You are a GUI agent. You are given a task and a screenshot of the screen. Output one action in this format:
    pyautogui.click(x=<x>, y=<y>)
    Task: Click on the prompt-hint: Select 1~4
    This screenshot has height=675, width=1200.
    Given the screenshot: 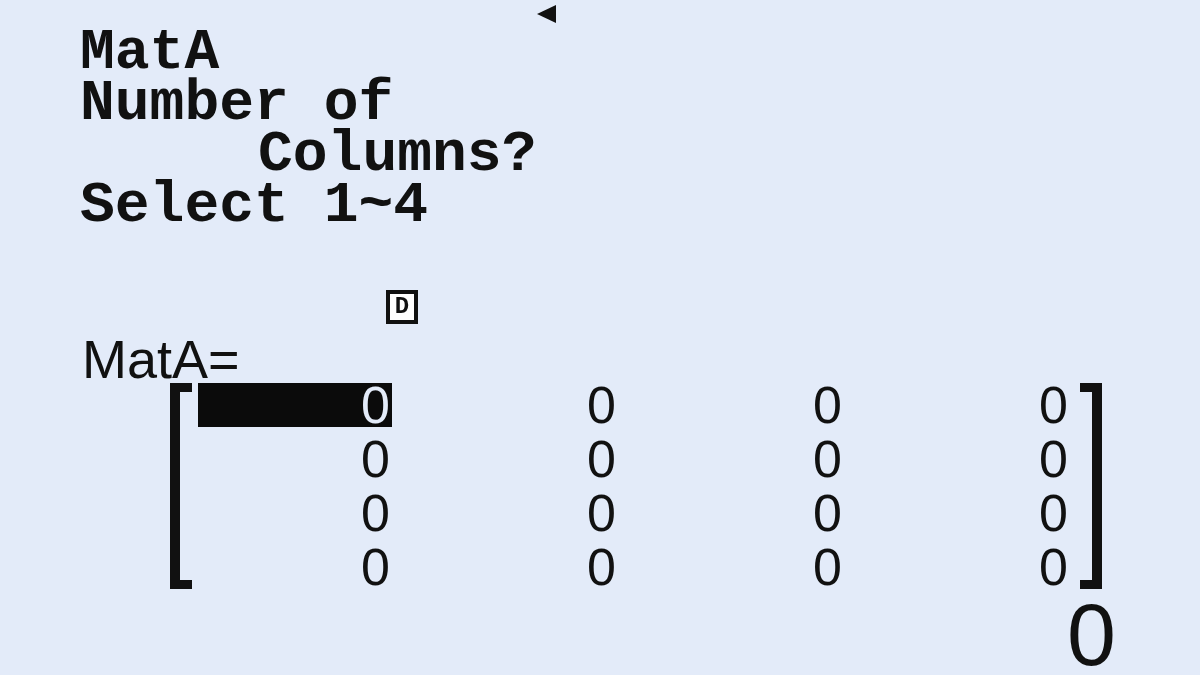 What is the action you would take?
    pyautogui.click(x=254, y=205)
    